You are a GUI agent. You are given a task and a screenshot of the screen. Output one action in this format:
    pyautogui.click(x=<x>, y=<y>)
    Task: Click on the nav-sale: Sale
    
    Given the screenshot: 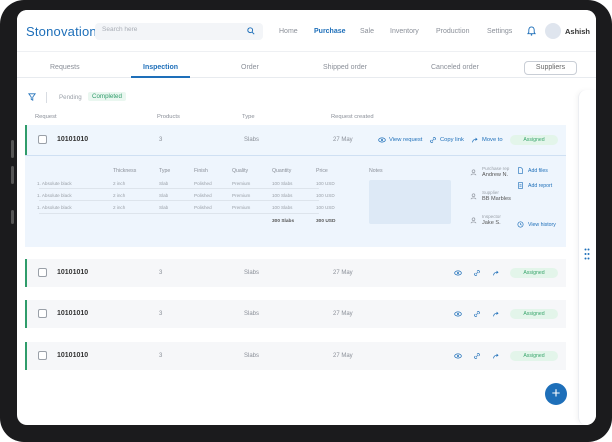 What is the action you would take?
    pyautogui.click(x=367, y=31)
    